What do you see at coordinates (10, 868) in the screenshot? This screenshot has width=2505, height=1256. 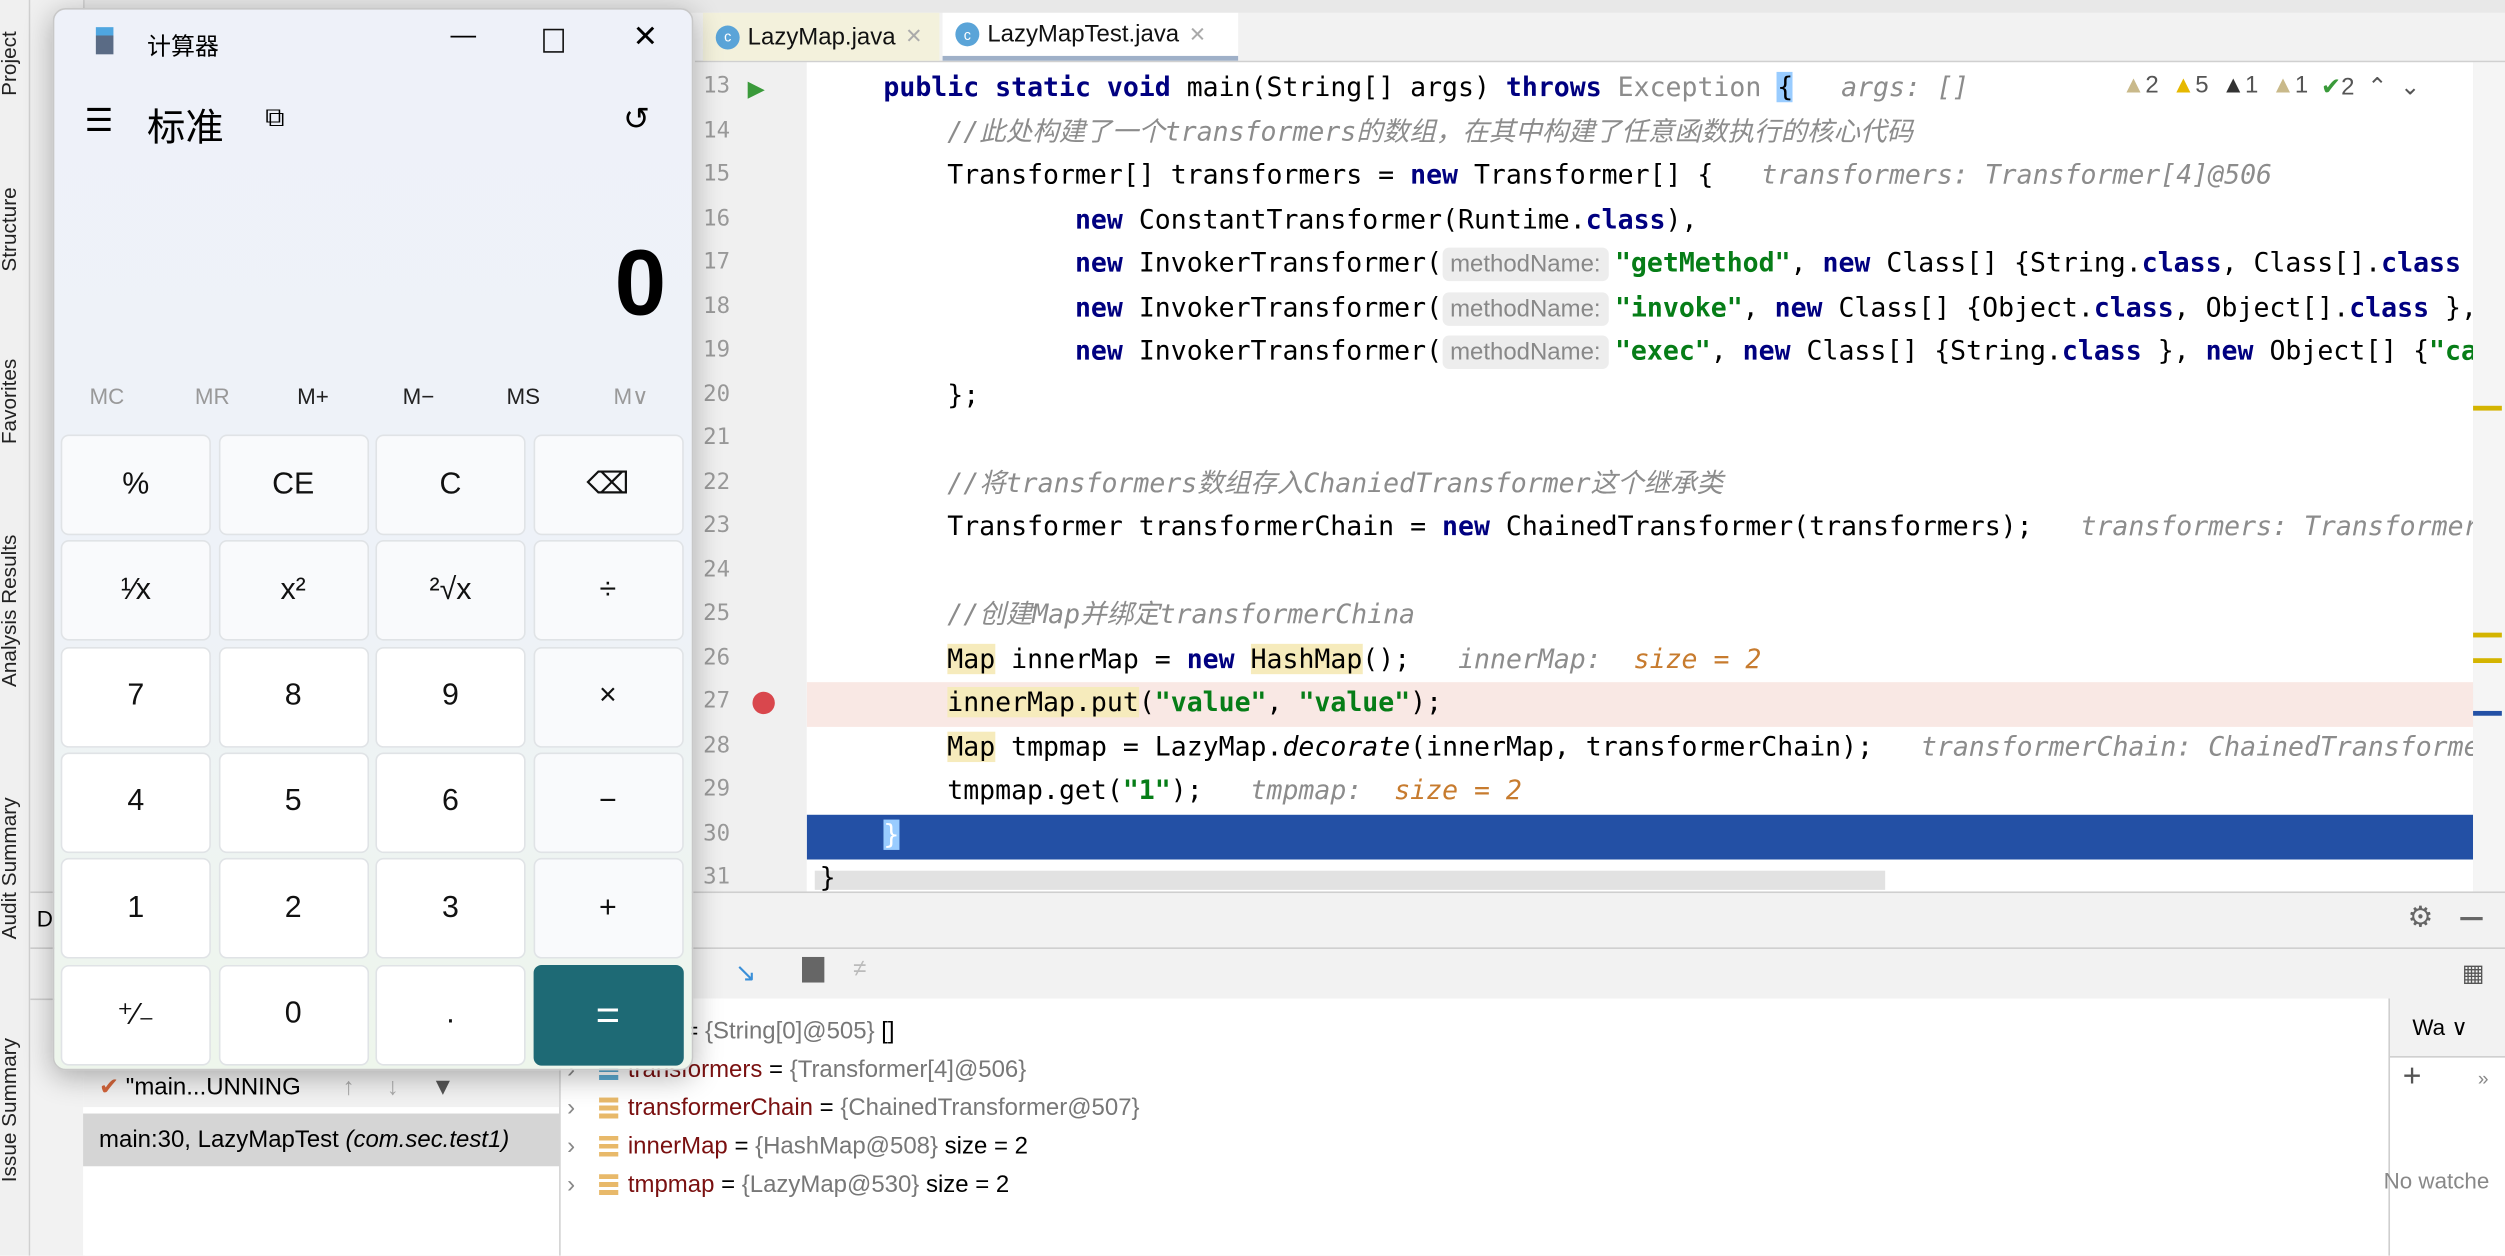 I see `tool-audit-summary: Audit Summary` at bounding box center [10, 868].